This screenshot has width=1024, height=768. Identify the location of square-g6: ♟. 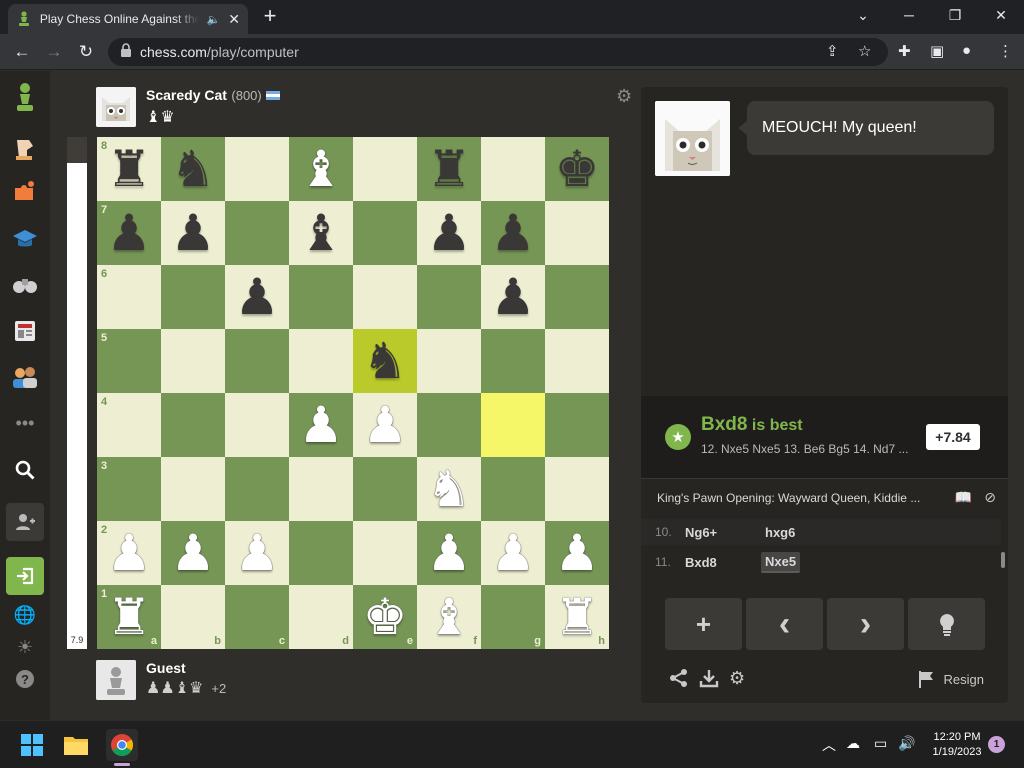
(513, 297).